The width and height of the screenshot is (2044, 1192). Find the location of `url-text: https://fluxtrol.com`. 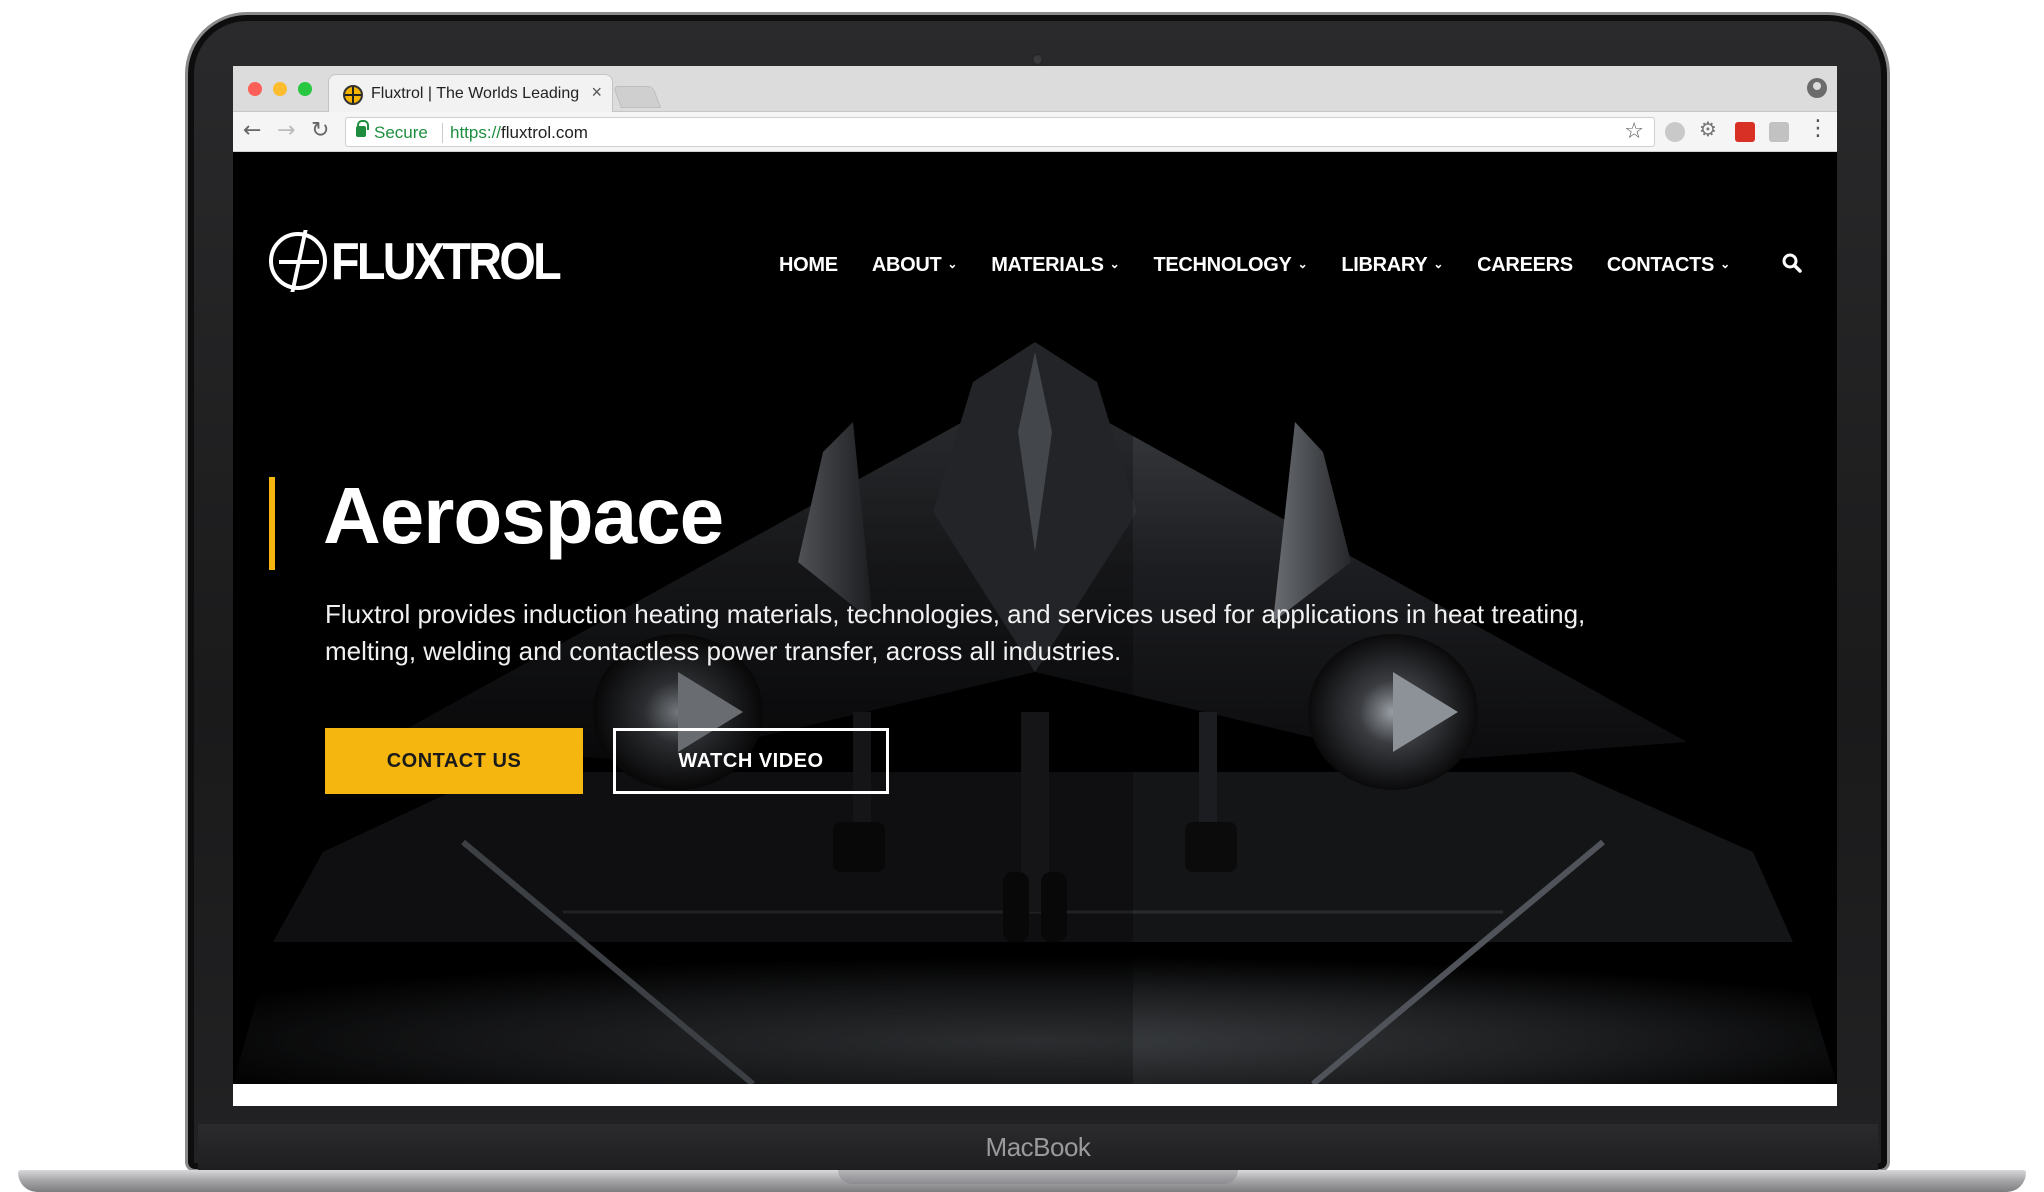

url-text: https://fluxtrol.com is located at coordinates (519, 133).